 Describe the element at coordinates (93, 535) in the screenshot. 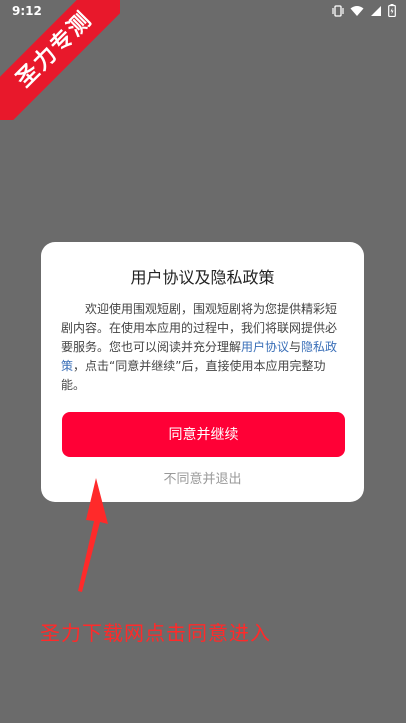

I see `annotation-arrow-icon` at that location.